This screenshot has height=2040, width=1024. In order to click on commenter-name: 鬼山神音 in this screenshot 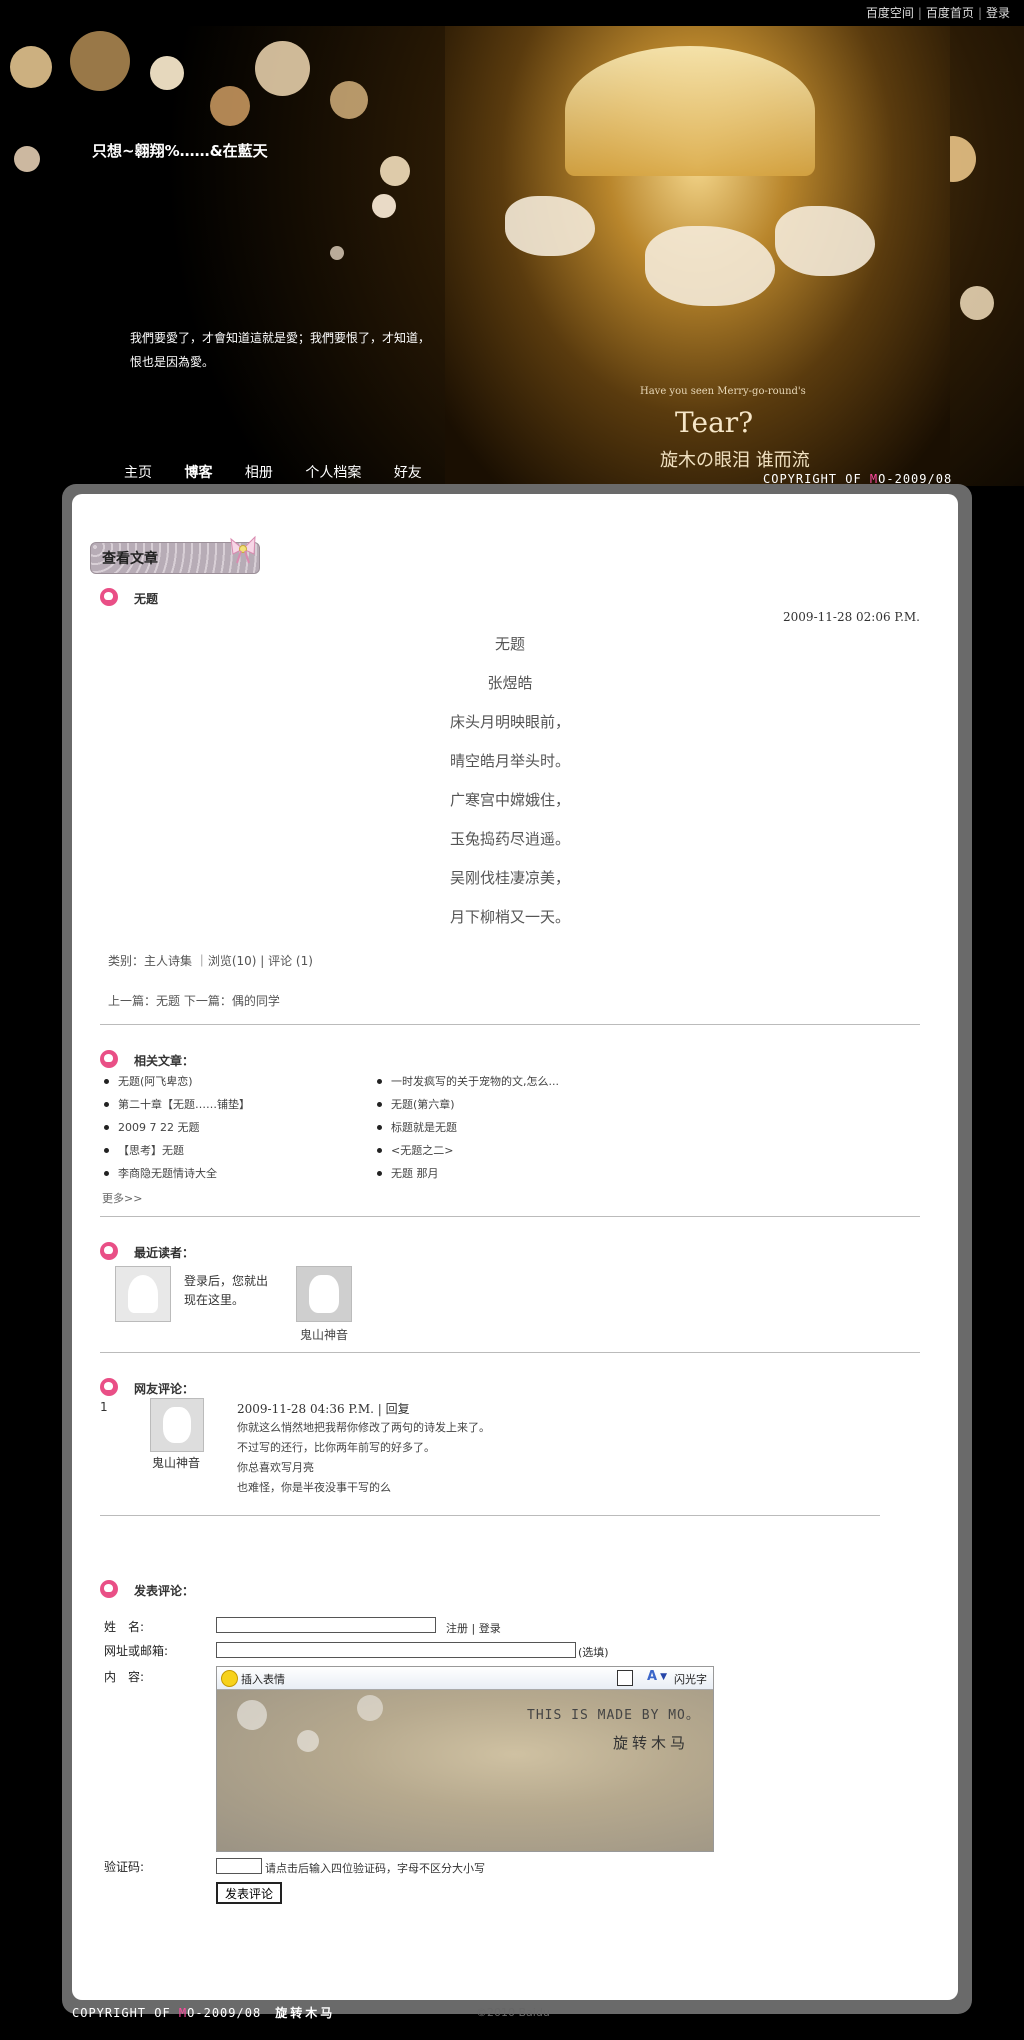, I will do `click(176, 1462)`.